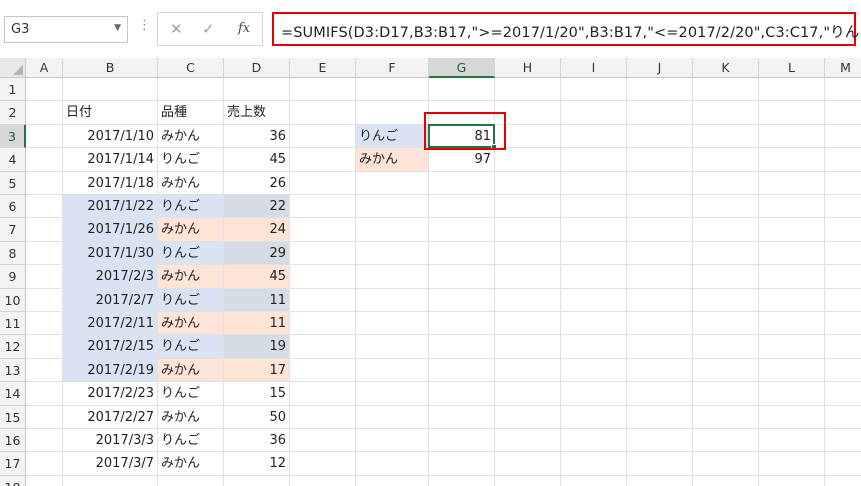 The image size is (861, 486). Describe the element at coordinates (13, 417) in the screenshot. I see `row-header-15: 15` at that location.